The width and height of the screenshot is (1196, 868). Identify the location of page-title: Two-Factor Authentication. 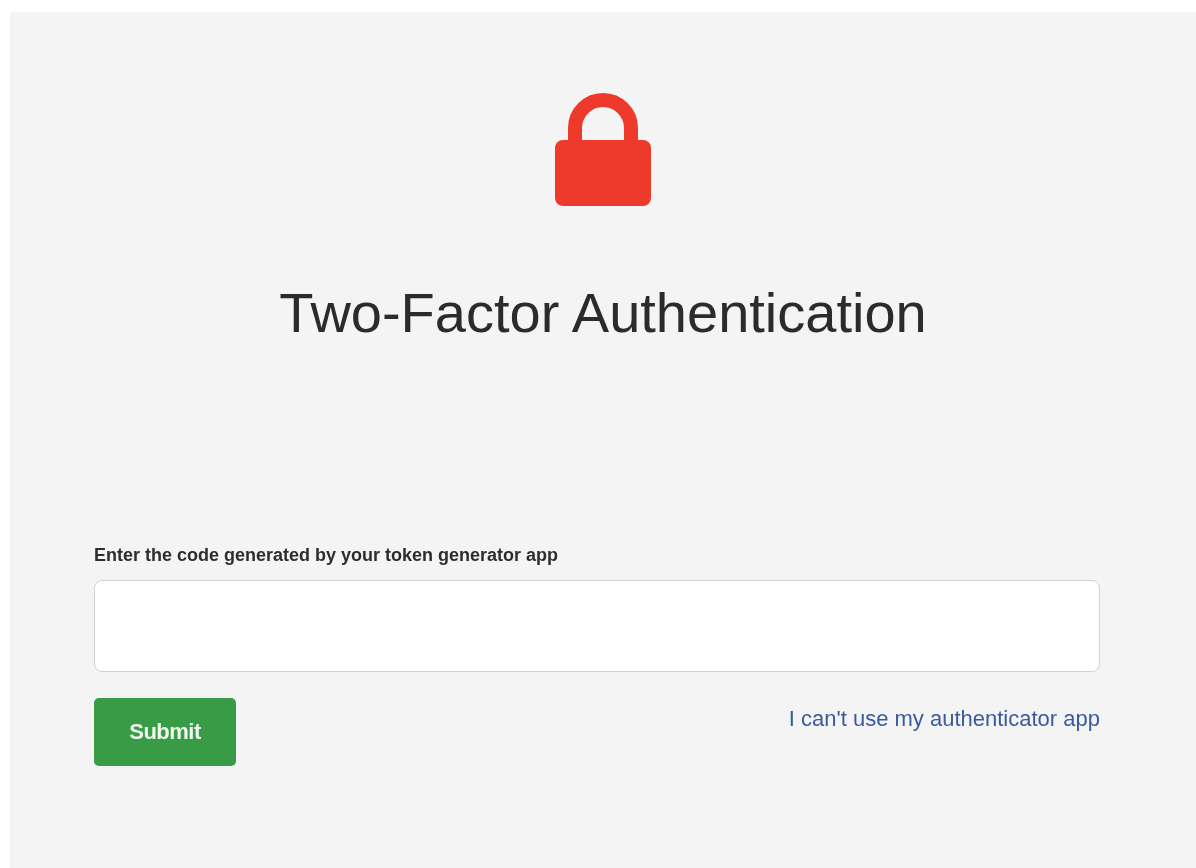
(603, 312).